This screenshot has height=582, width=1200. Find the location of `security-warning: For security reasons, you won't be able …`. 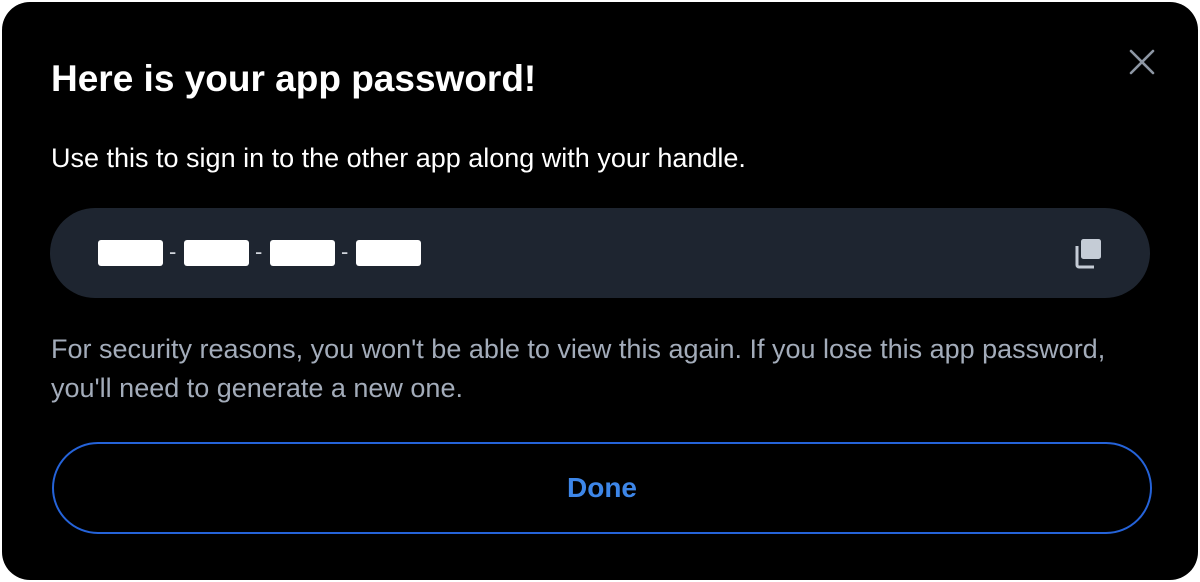

security-warning: For security reasons, you won't be able … is located at coordinates (578, 368).